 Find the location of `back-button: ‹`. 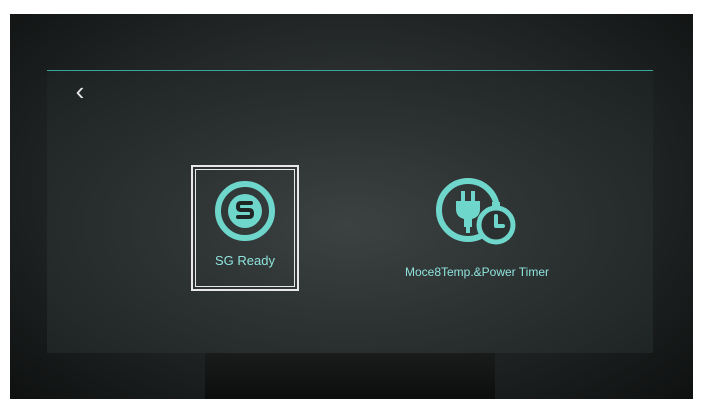

back-button: ‹ is located at coordinates (80, 91).